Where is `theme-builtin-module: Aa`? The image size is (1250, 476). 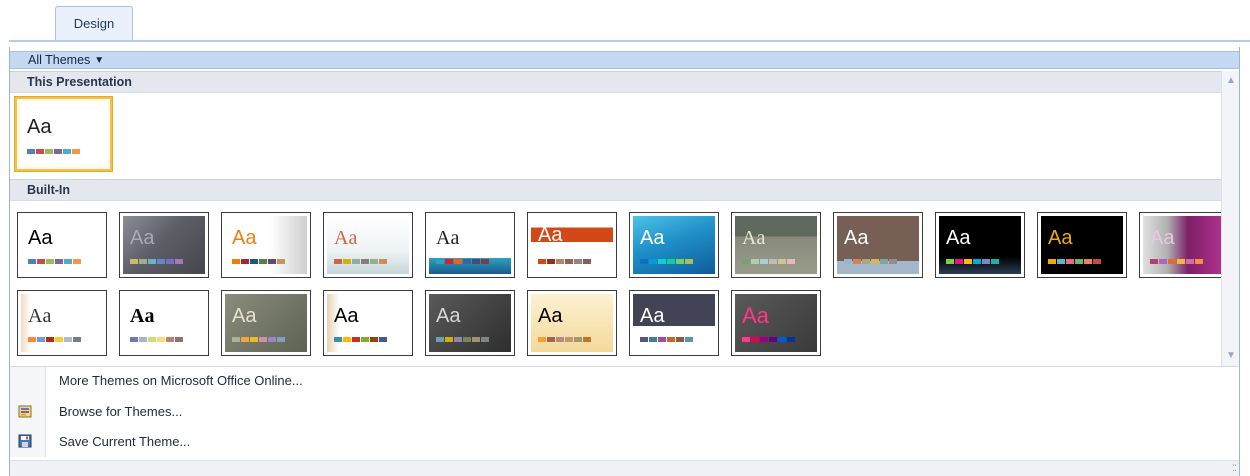
theme-builtin-module: Aa is located at coordinates (1082, 245).